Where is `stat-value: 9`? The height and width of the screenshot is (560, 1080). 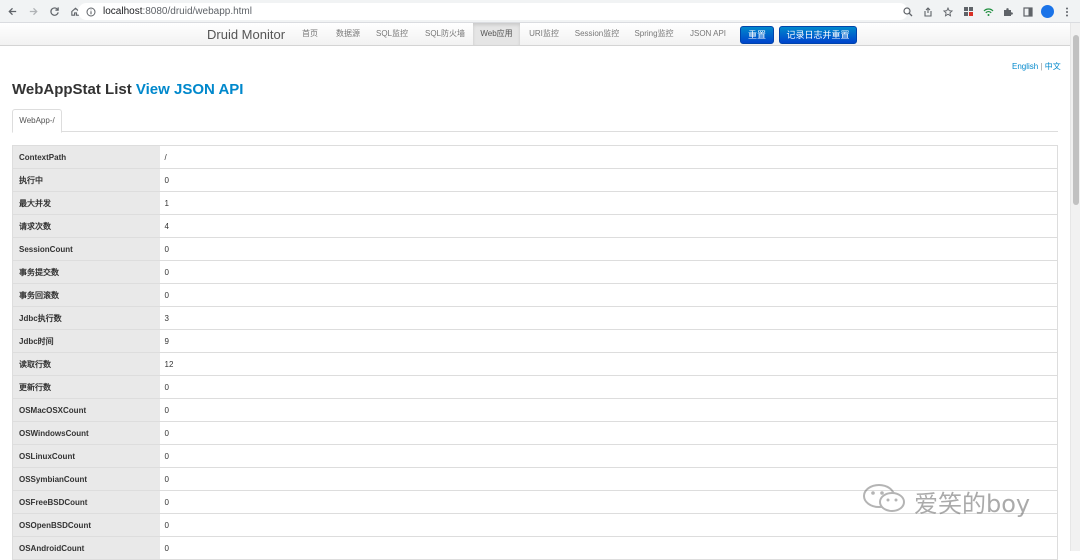
stat-value: 9 is located at coordinates (608, 341).